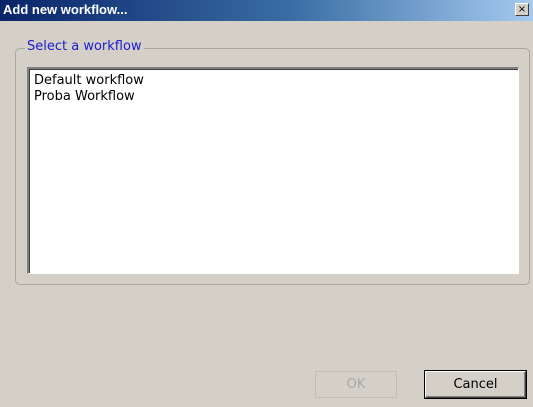 The width and height of the screenshot is (533, 407). Describe the element at coordinates (266, 10) in the screenshot. I see `title-bar: Add new workflow... ×` at that location.